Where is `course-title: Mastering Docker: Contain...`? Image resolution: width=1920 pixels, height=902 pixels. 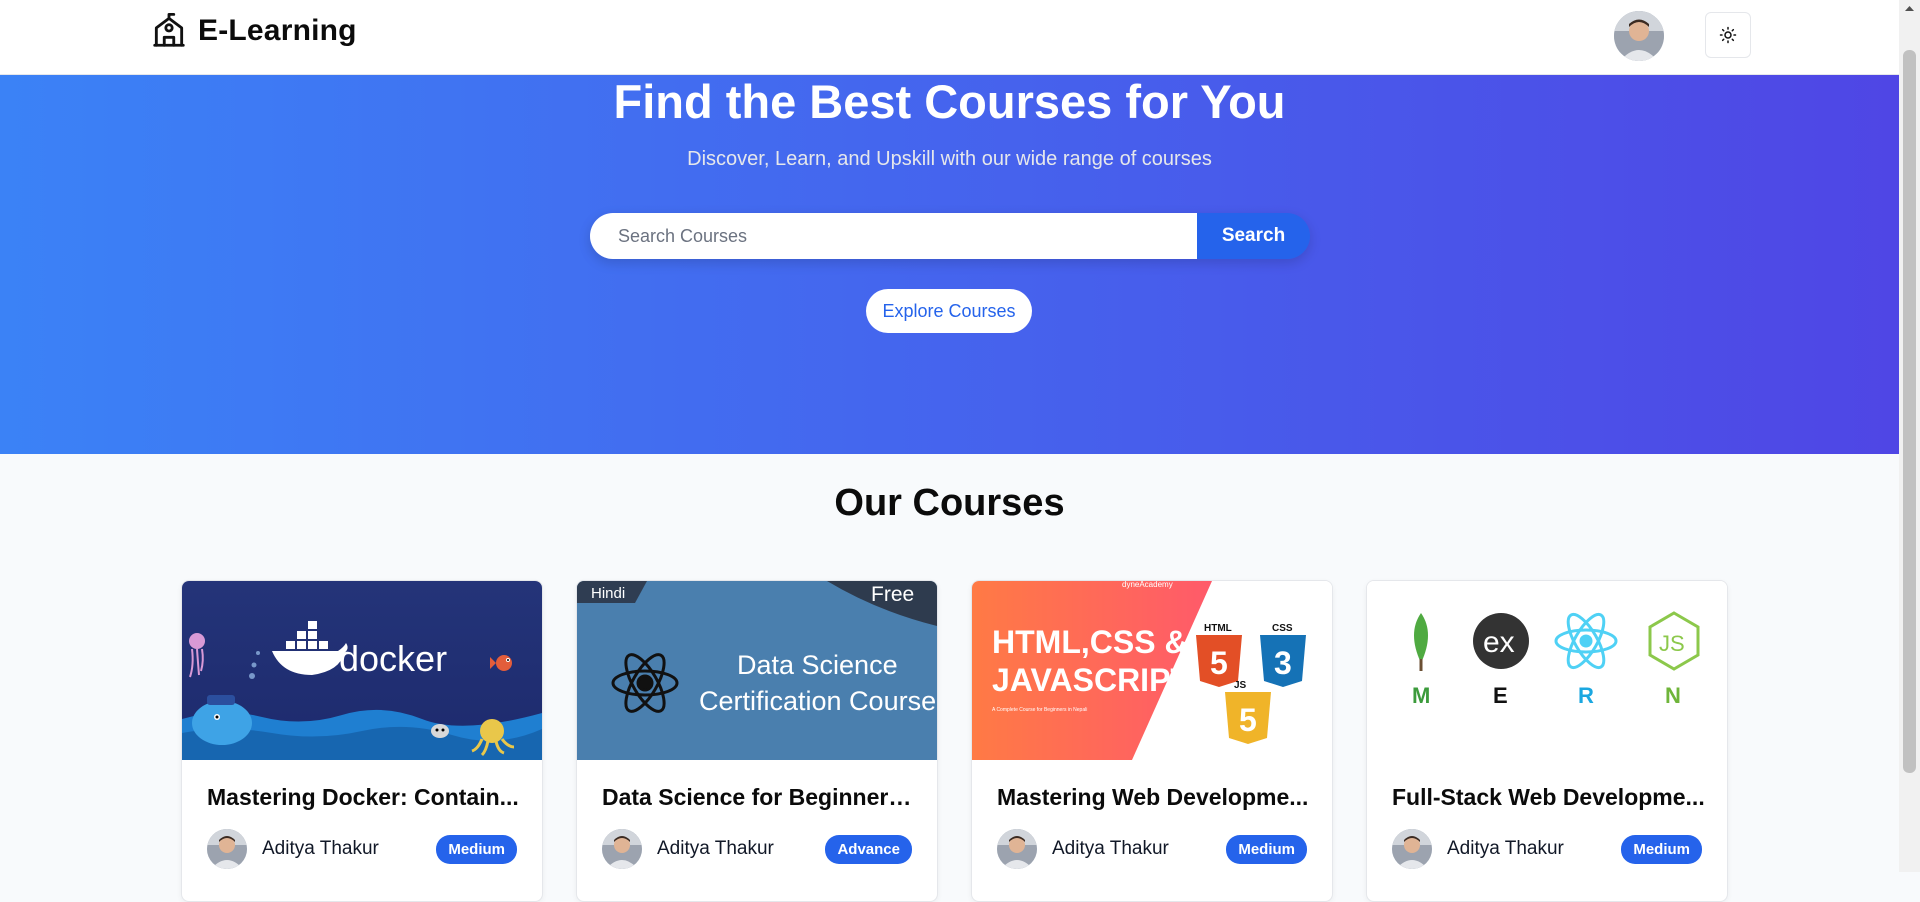 course-title: Mastering Docker: Contain... is located at coordinates (364, 797).